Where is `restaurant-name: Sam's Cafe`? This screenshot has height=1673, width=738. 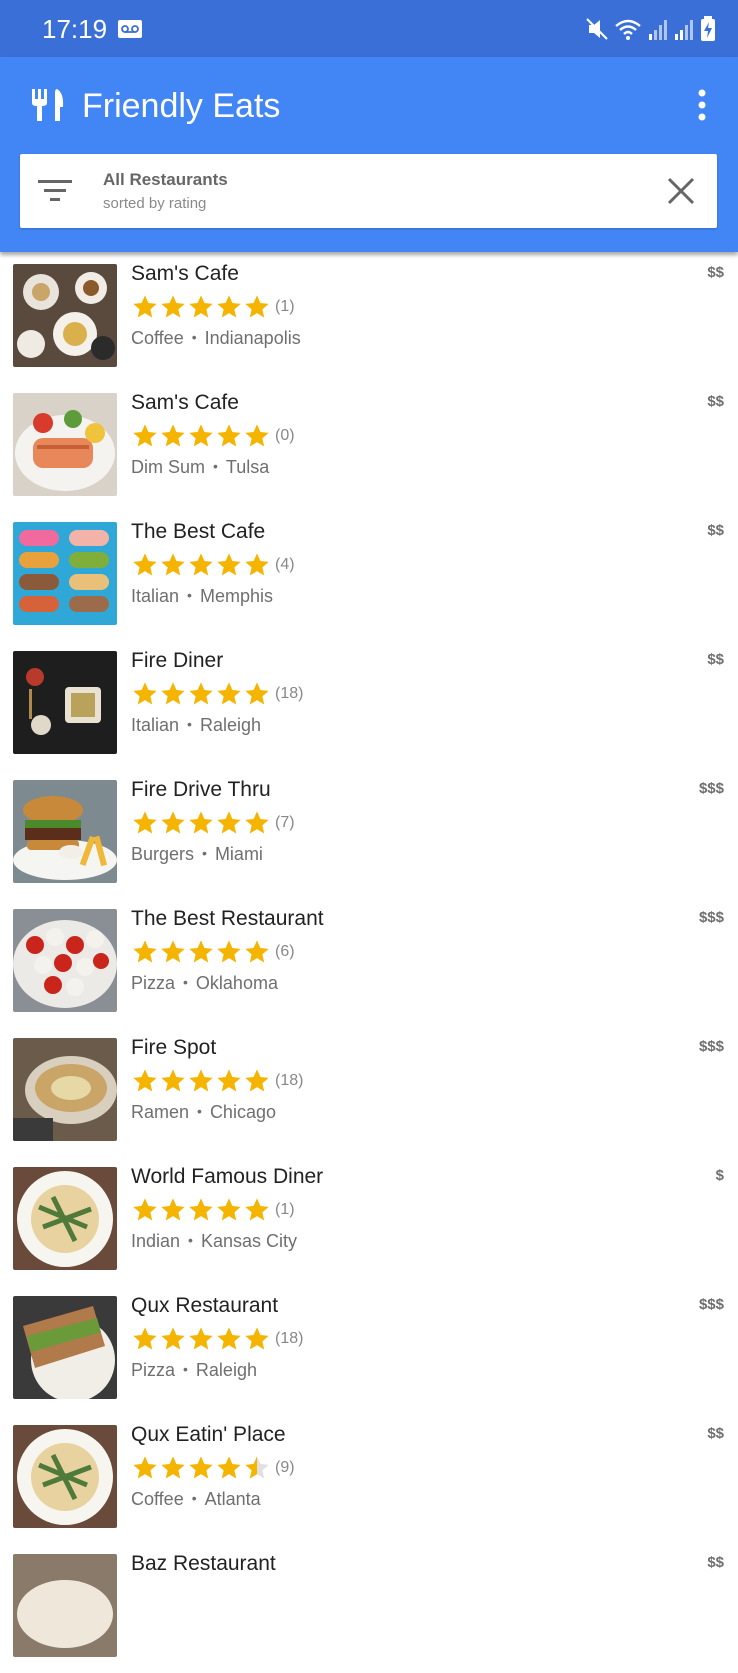
restaurant-name: Sam's Cafe is located at coordinates (185, 273).